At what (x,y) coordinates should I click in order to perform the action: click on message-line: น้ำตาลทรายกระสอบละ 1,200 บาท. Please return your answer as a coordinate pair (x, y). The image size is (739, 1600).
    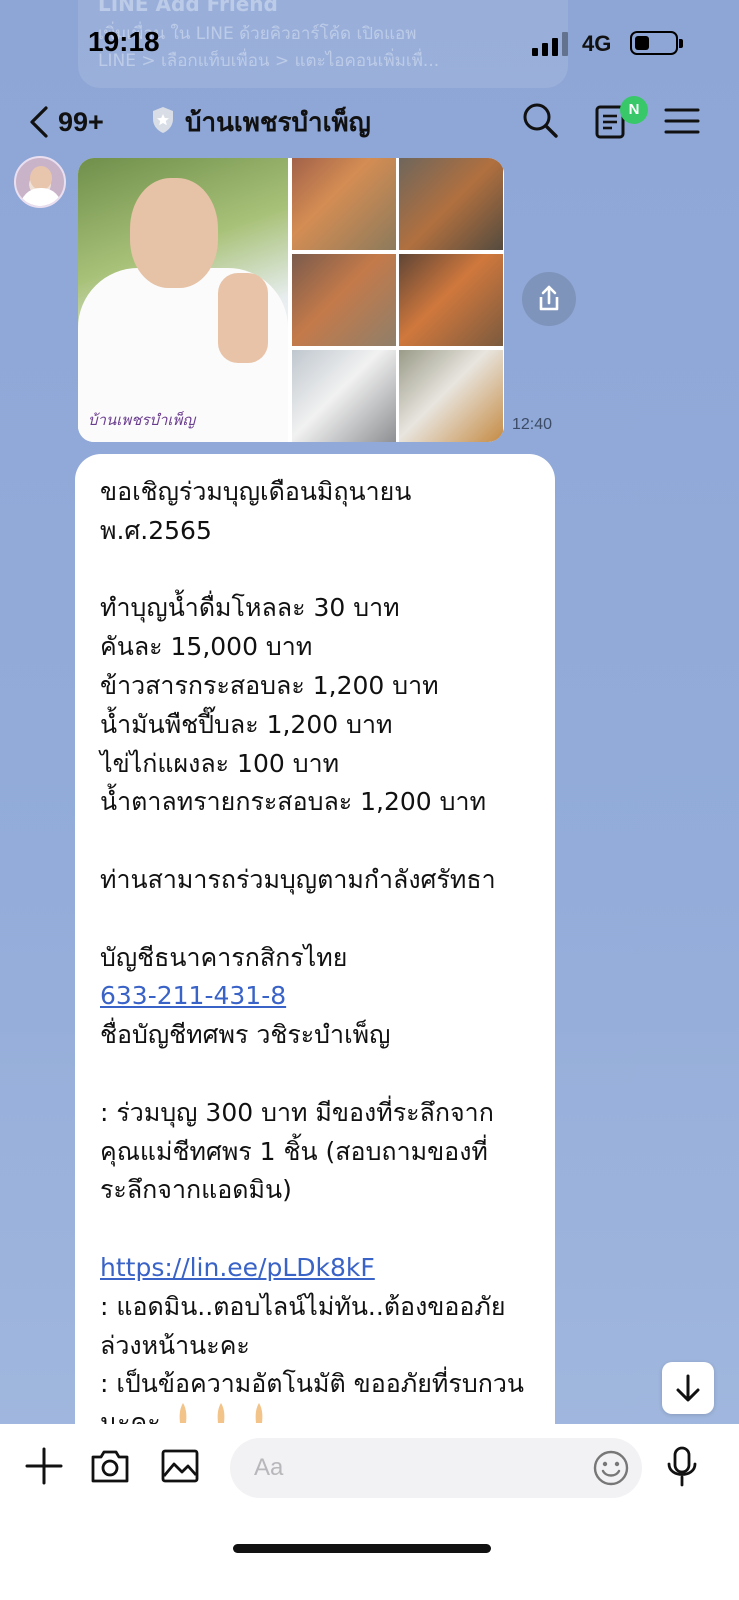
    Looking at the image, I should click on (293, 802).